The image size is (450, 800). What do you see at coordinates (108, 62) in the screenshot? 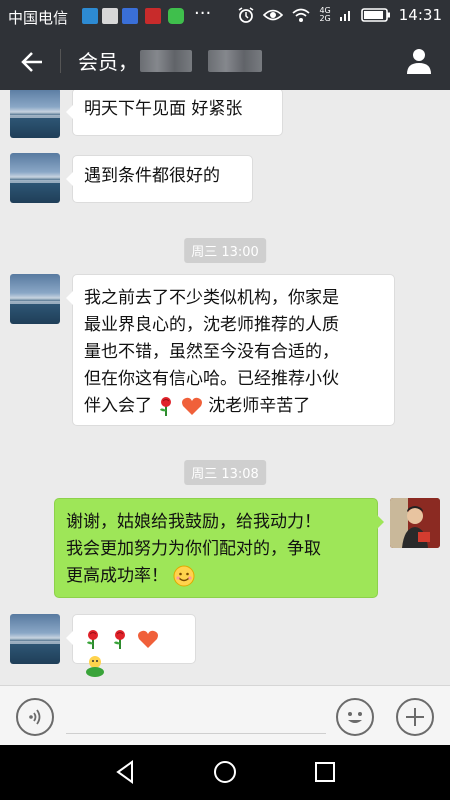
I see `chat-title: 会员，` at bounding box center [108, 62].